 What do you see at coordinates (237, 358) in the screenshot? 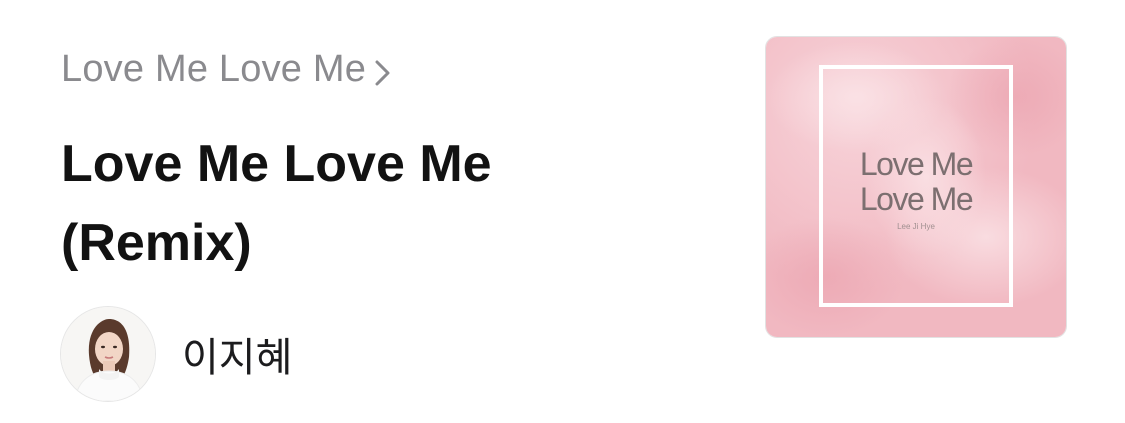
I see `artist-name: 이지혜` at bounding box center [237, 358].